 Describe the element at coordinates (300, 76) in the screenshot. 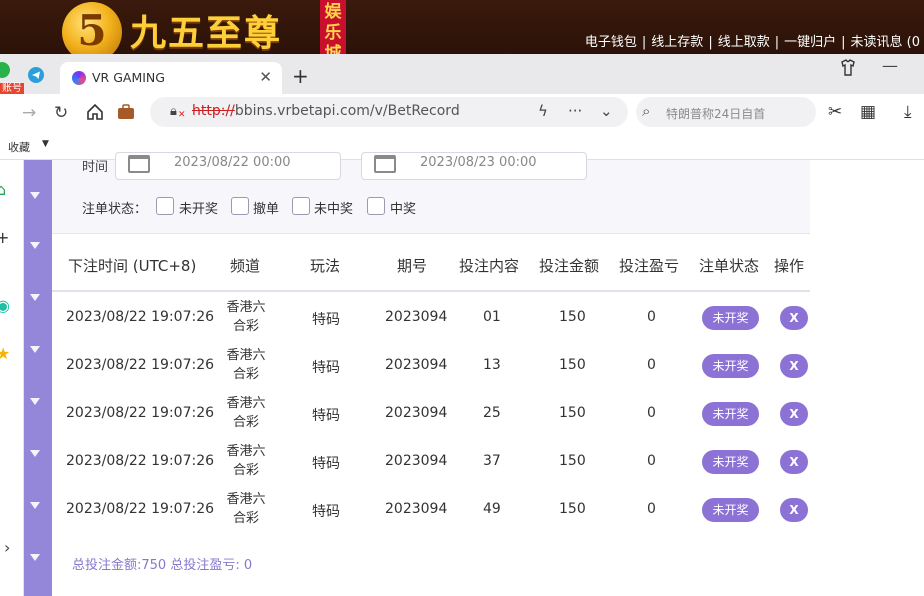

I see `new-tab-icon: +` at that location.